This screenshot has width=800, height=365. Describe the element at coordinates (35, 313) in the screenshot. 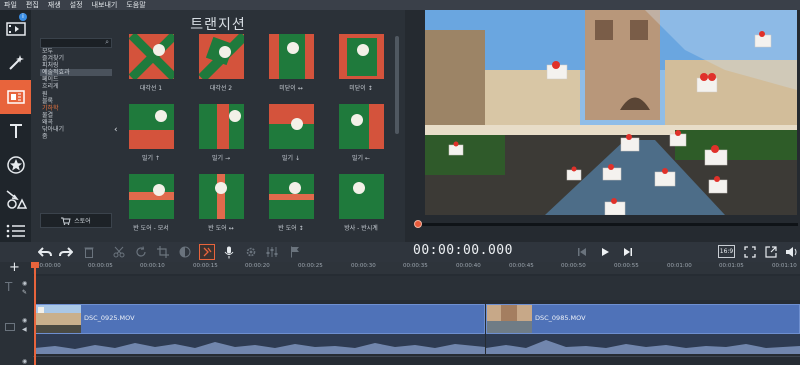

I see `timeline-playhead` at that location.